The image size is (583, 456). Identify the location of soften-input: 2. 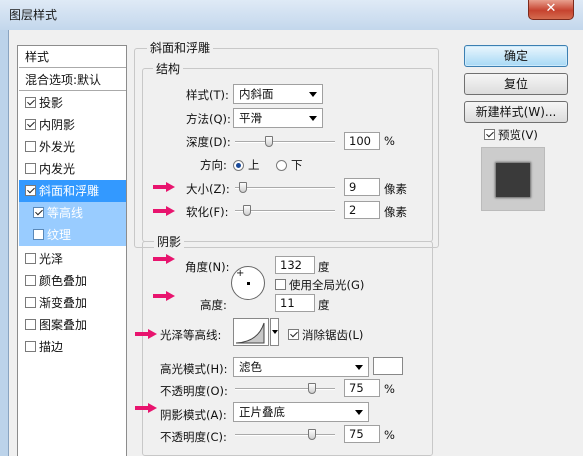
(362, 210).